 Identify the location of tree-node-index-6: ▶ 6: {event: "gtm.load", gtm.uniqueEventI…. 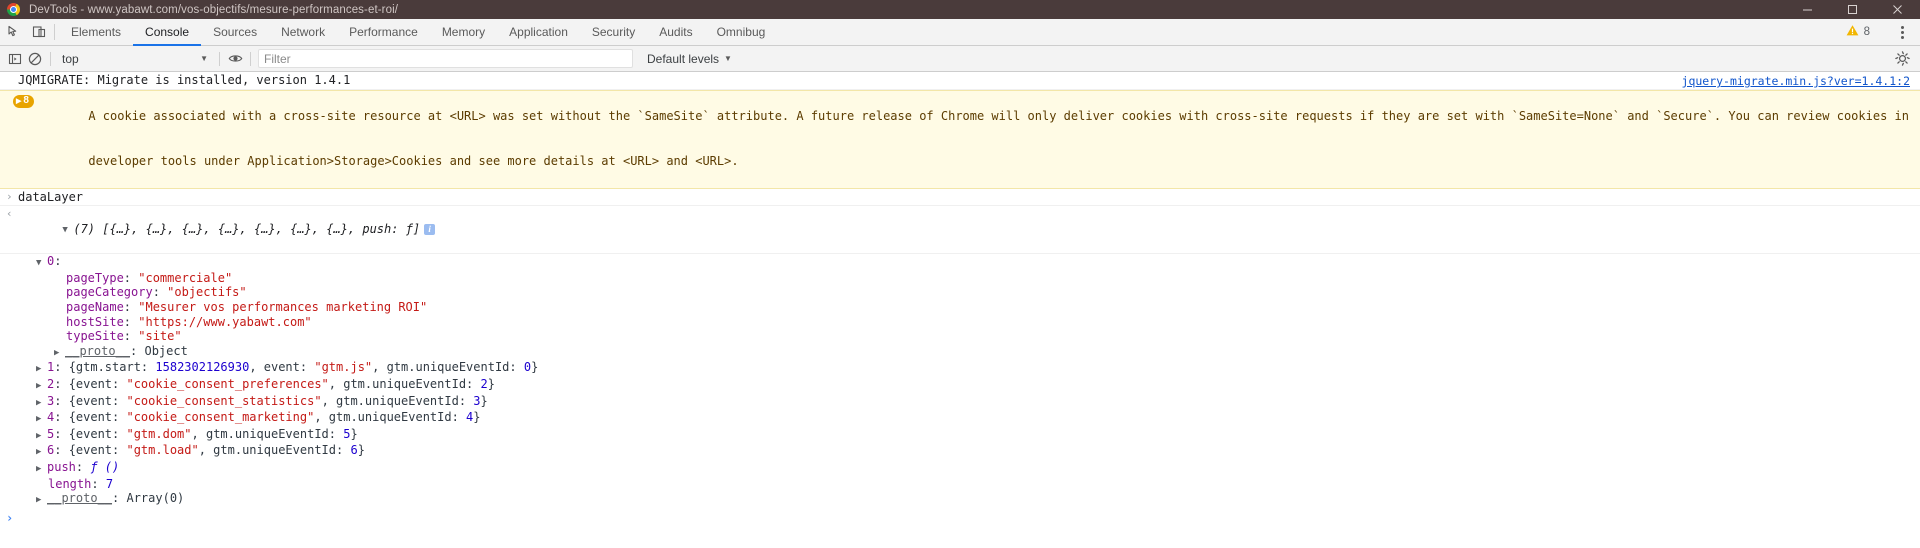
(960, 451).